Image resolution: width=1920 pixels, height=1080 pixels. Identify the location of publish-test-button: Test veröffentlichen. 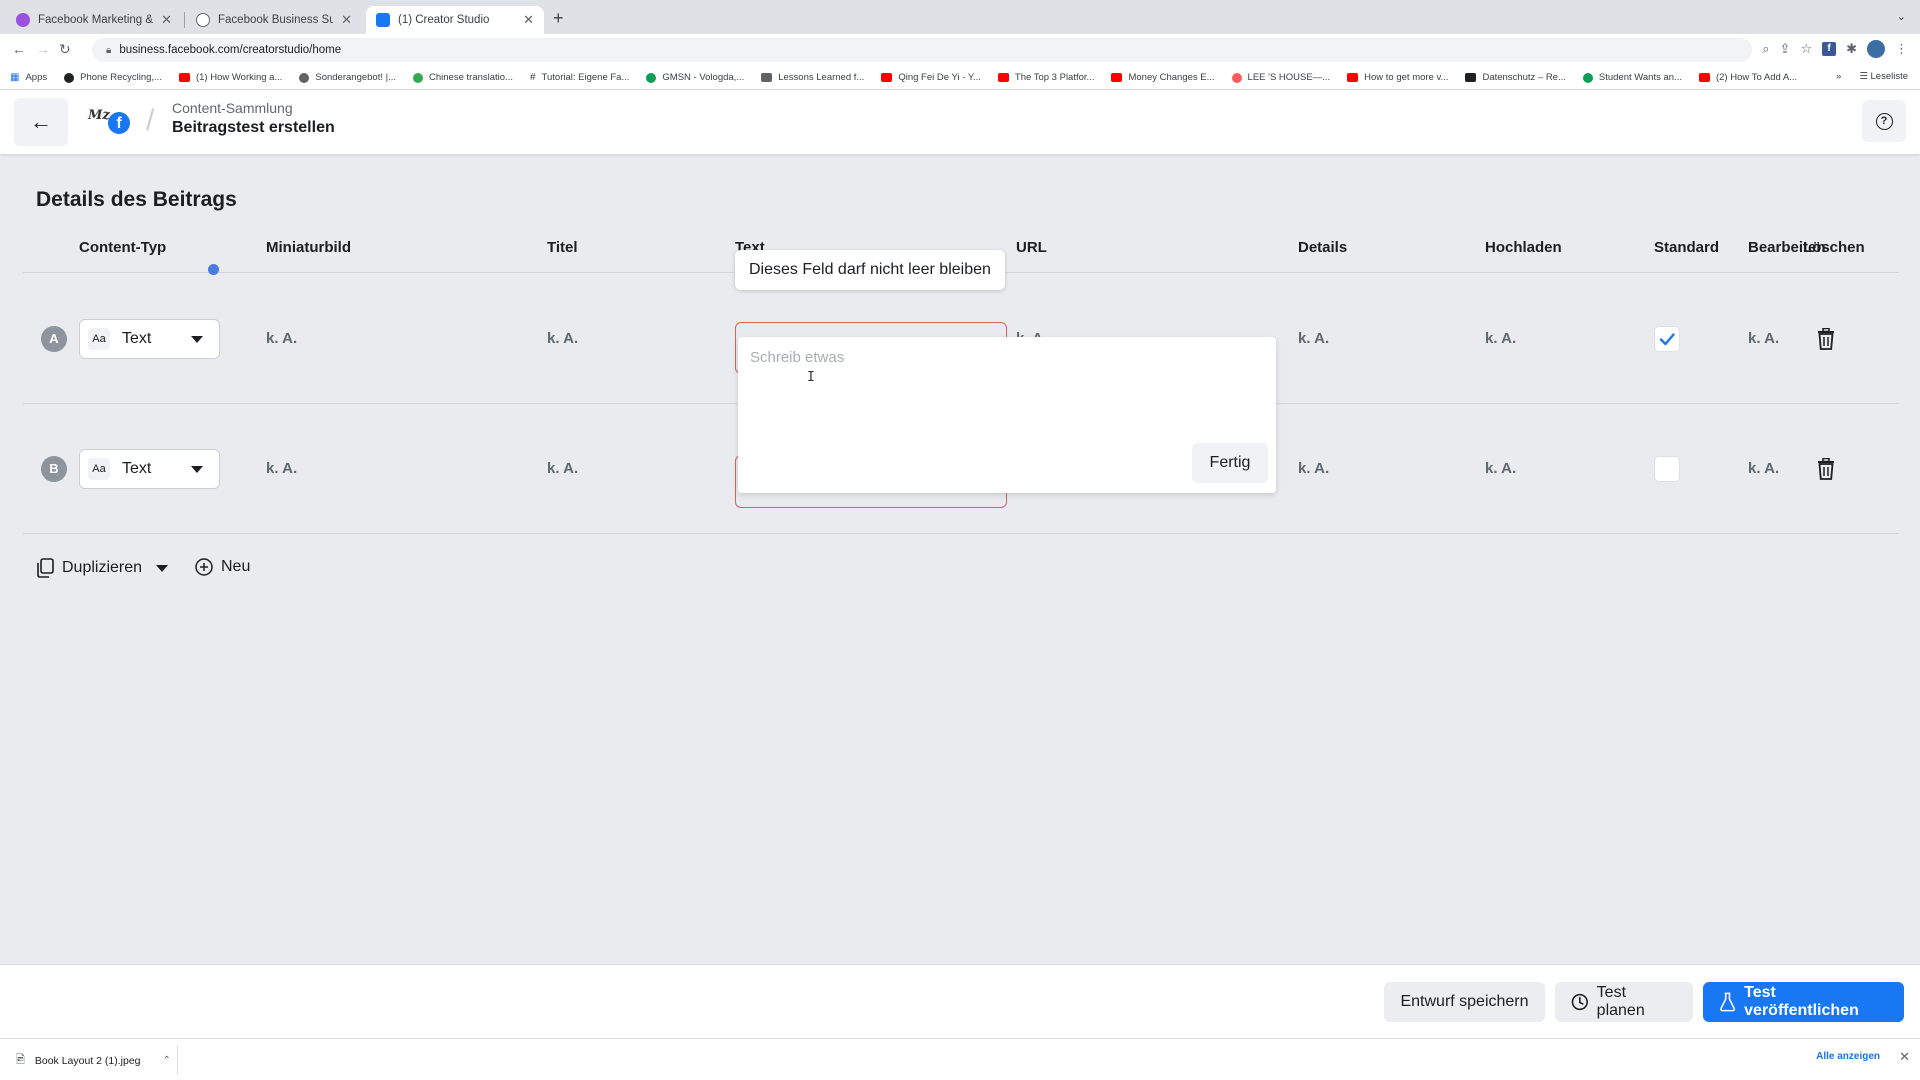
(1803, 1002).